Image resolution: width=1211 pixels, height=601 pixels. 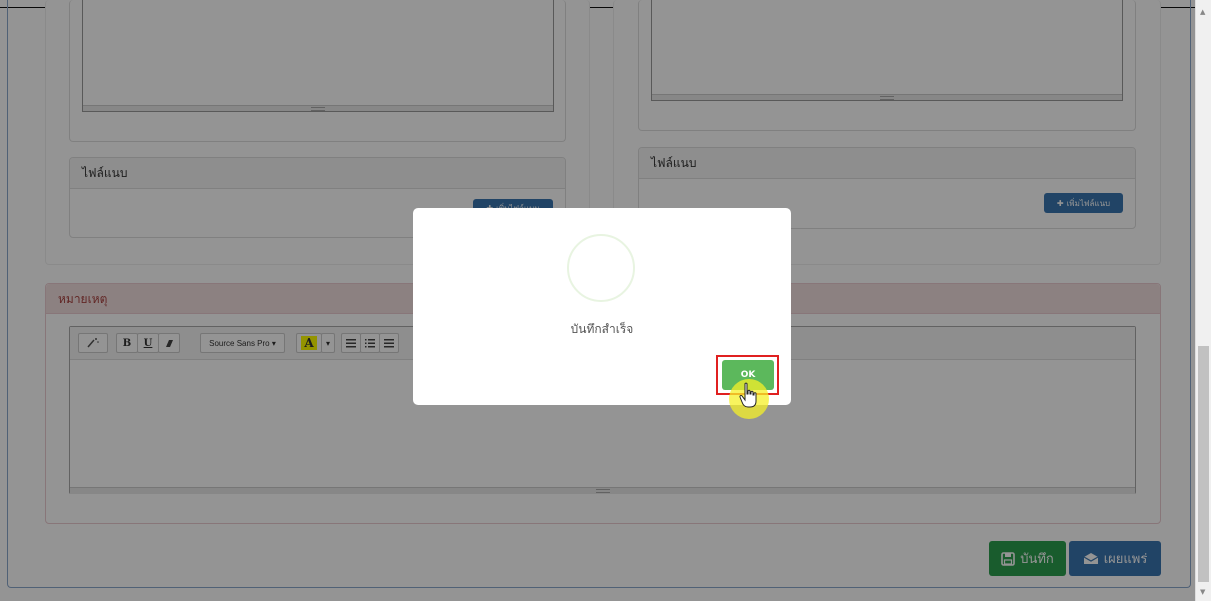 I want to click on success-icon, so click(x=601, y=268).